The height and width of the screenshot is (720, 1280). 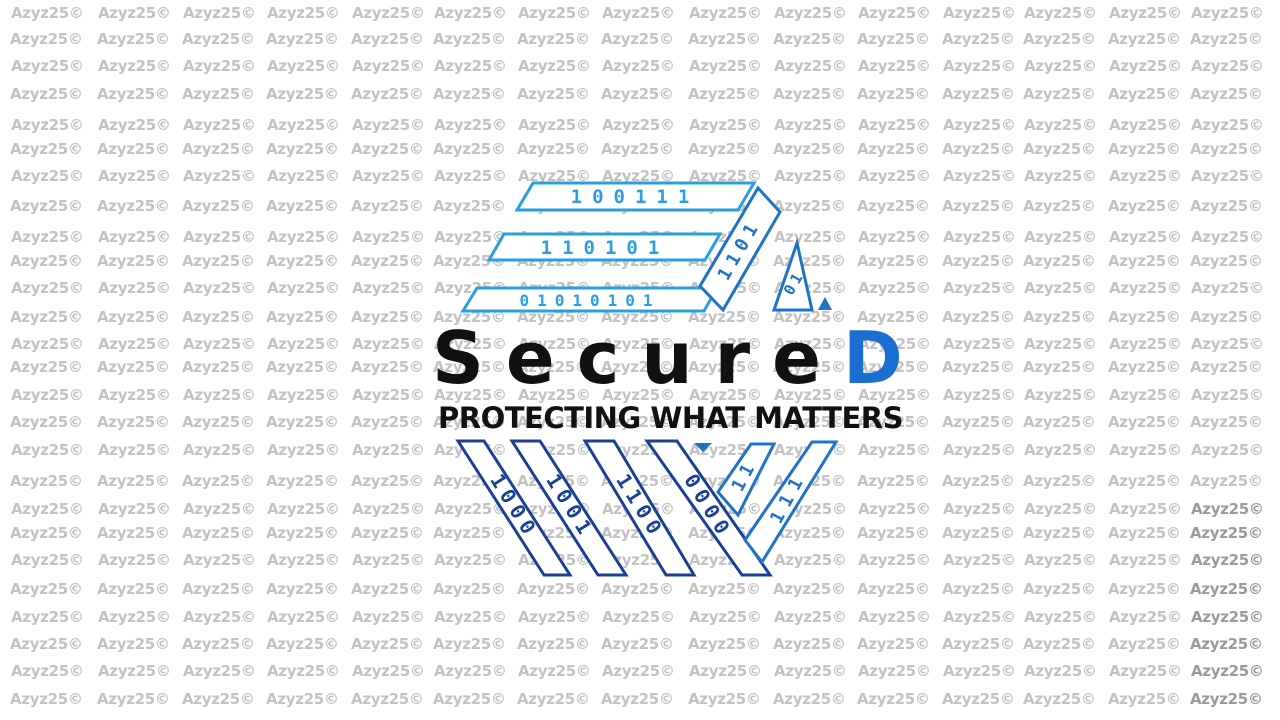 I want to click on brand-tagline: PROTECTING WHAT MATTERS, so click(x=671, y=418).